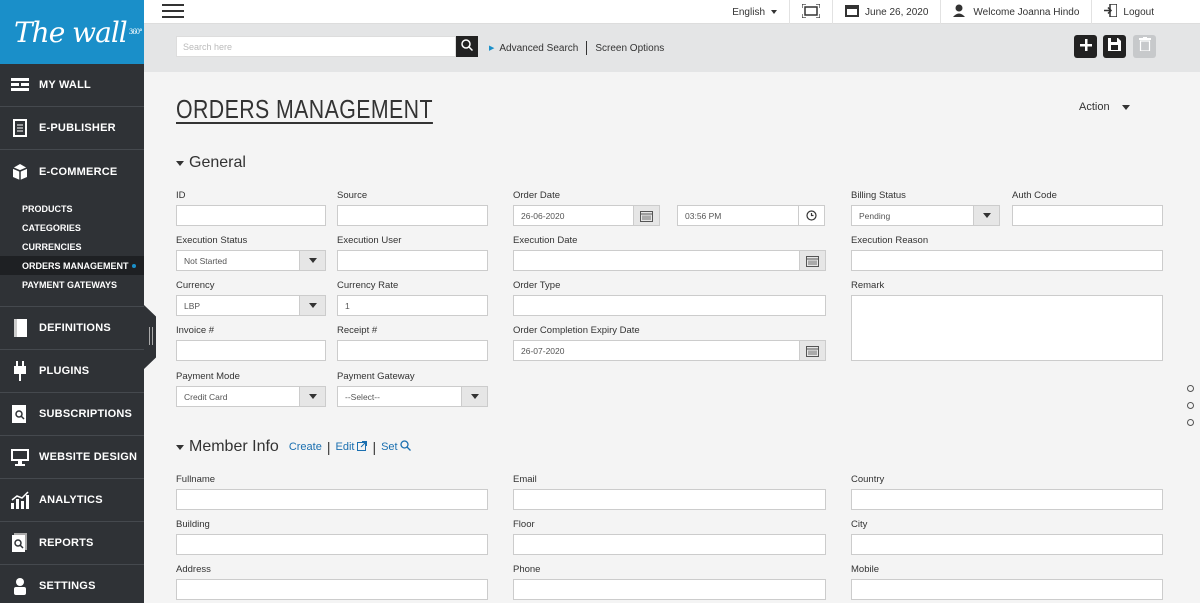 Image resolution: width=1200 pixels, height=603 pixels. What do you see at coordinates (72, 414) in the screenshot?
I see `sidebar-item-subscriptions: Subscriptions` at bounding box center [72, 414].